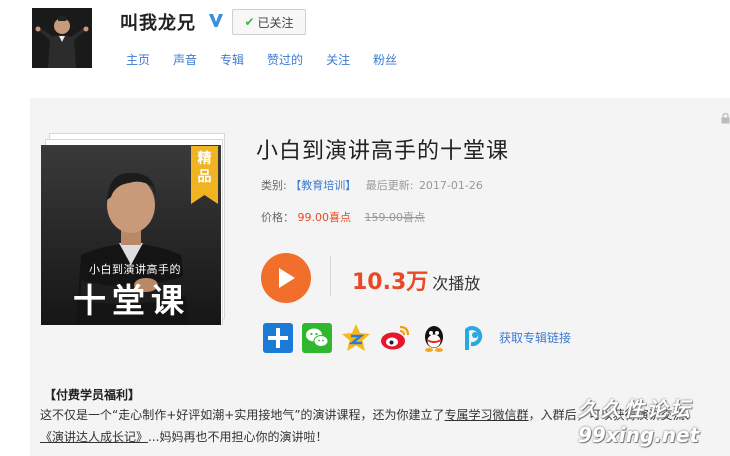  What do you see at coordinates (487, 415) in the screenshot?
I see `wechat-group-link: 专属学习微信群` at bounding box center [487, 415].